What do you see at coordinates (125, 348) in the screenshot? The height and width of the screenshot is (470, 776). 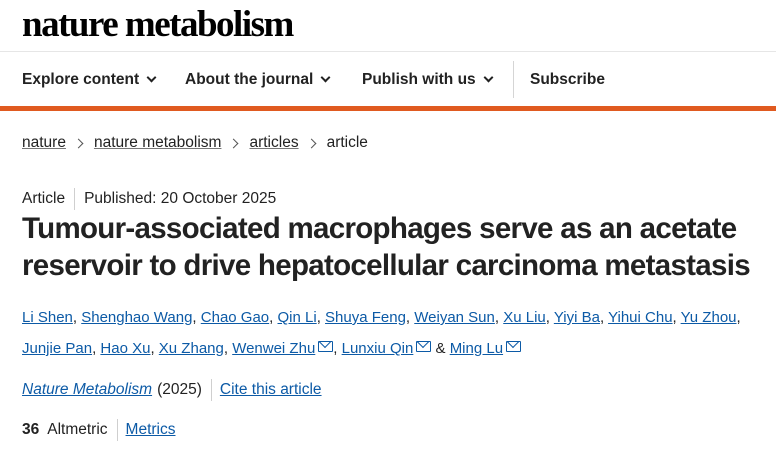 I see `author-link: Hao Xu` at bounding box center [125, 348].